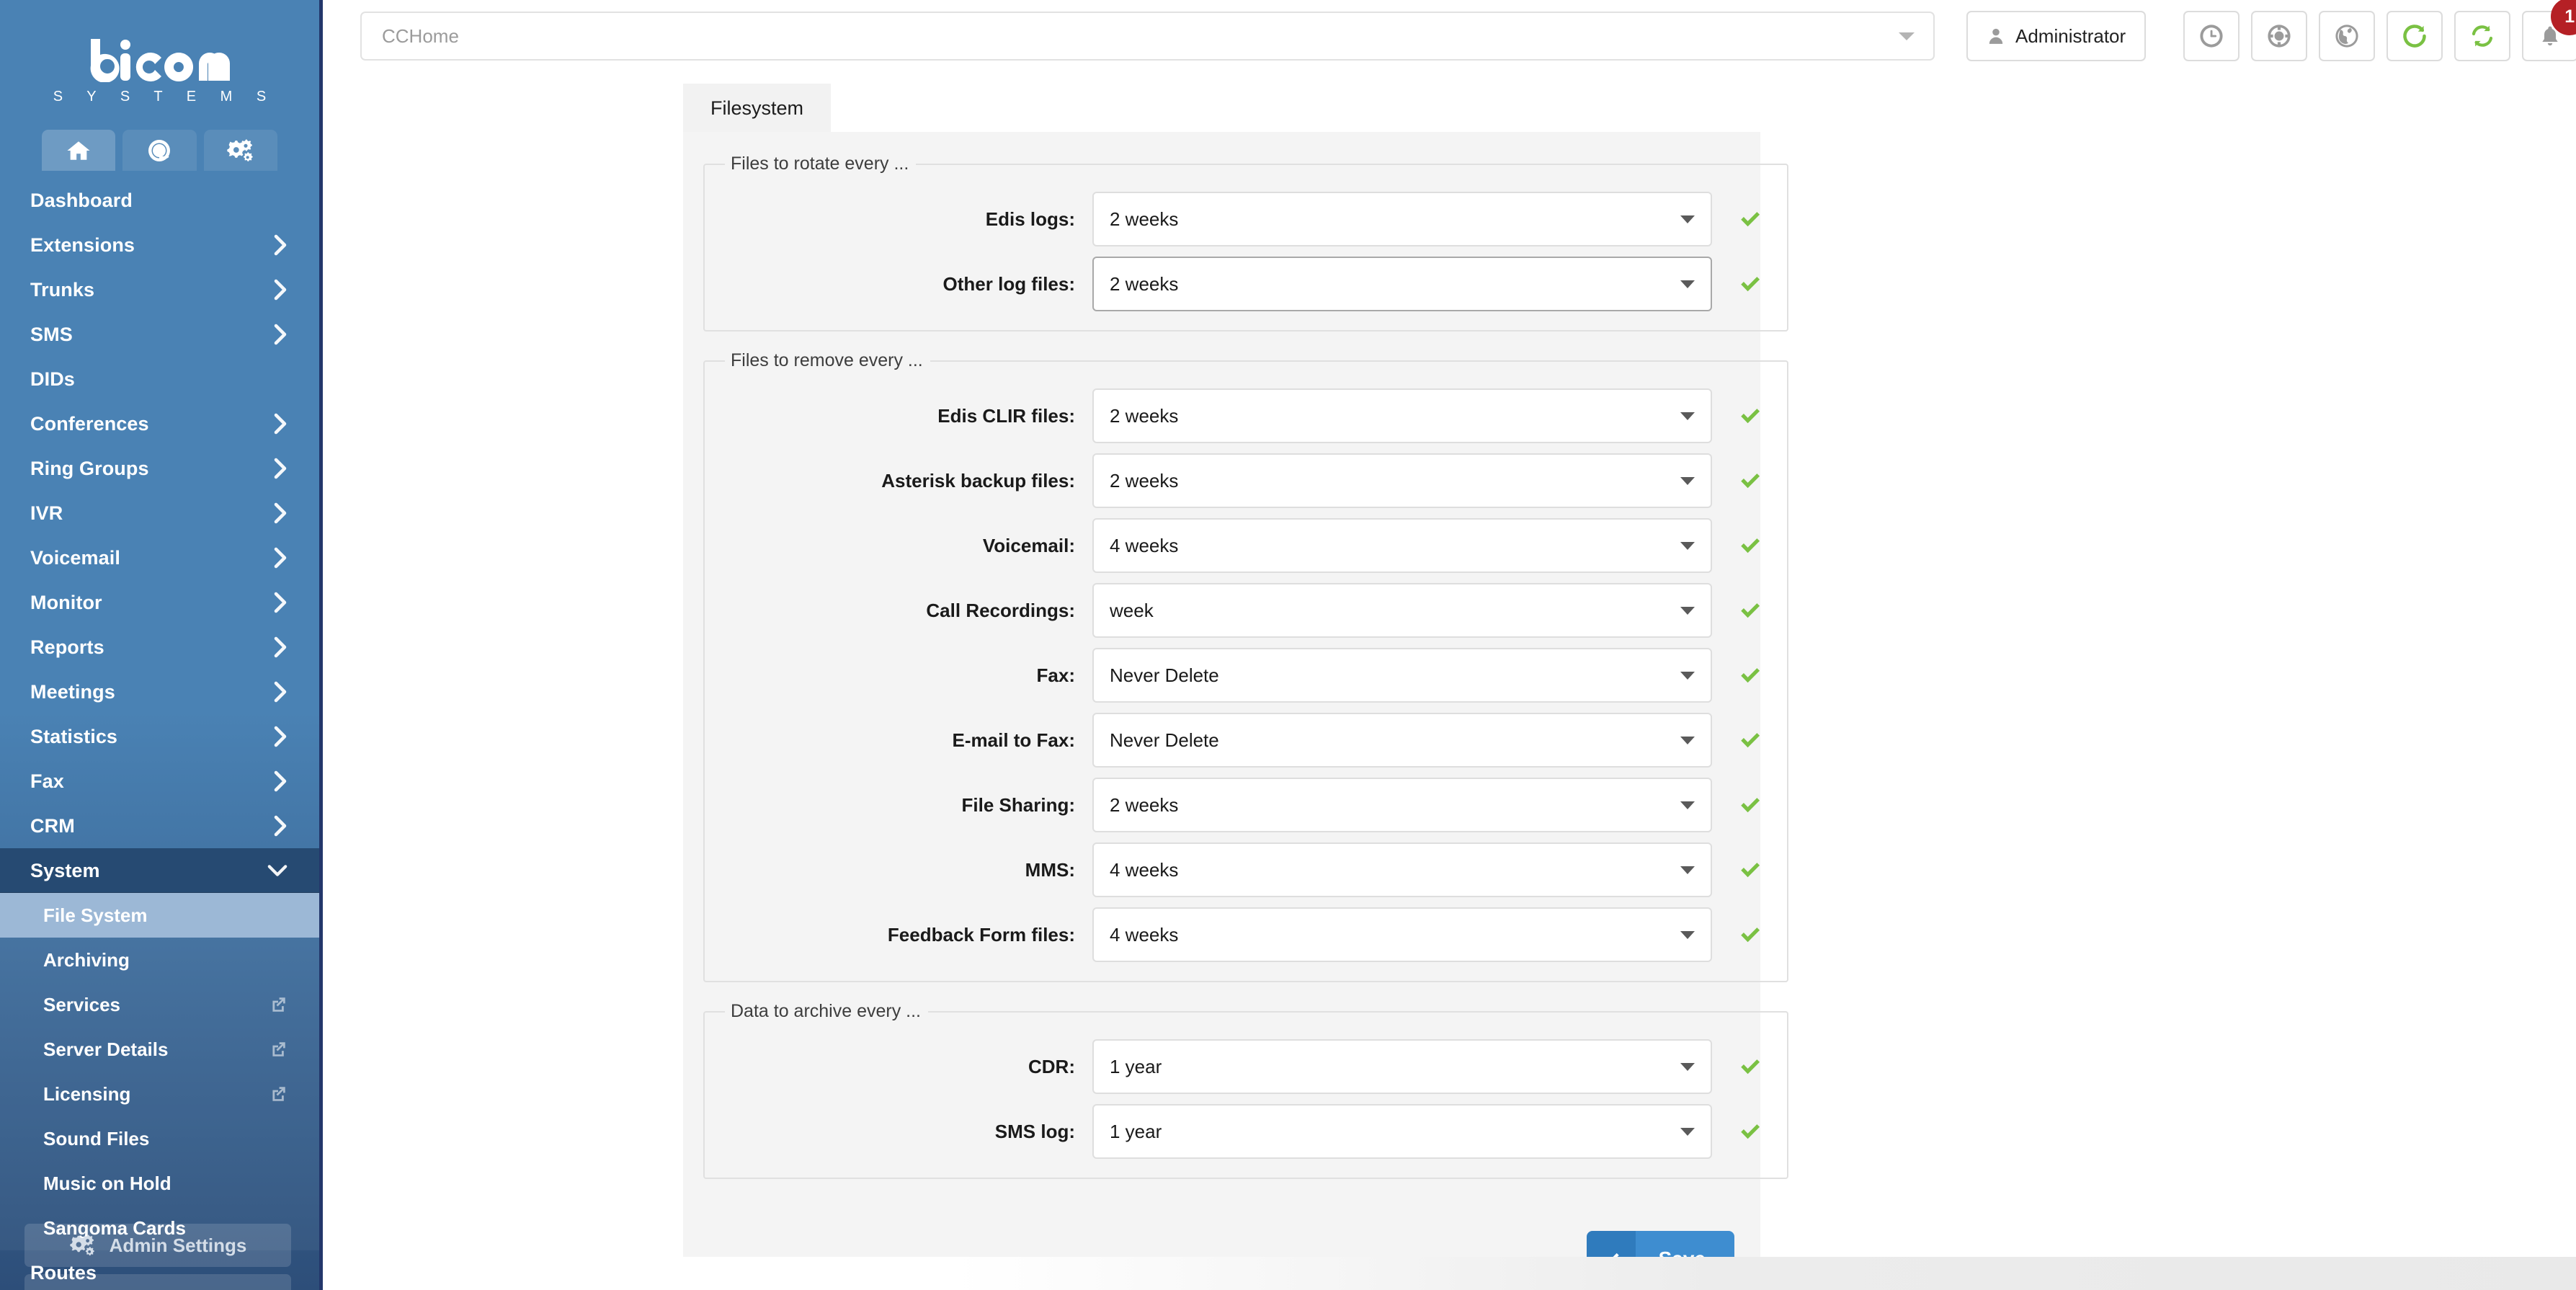 Image resolution: width=2576 pixels, height=1290 pixels. Describe the element at coordinates (159, 870) in the screenshot. I see `sidebar-item-system: System` at that location.